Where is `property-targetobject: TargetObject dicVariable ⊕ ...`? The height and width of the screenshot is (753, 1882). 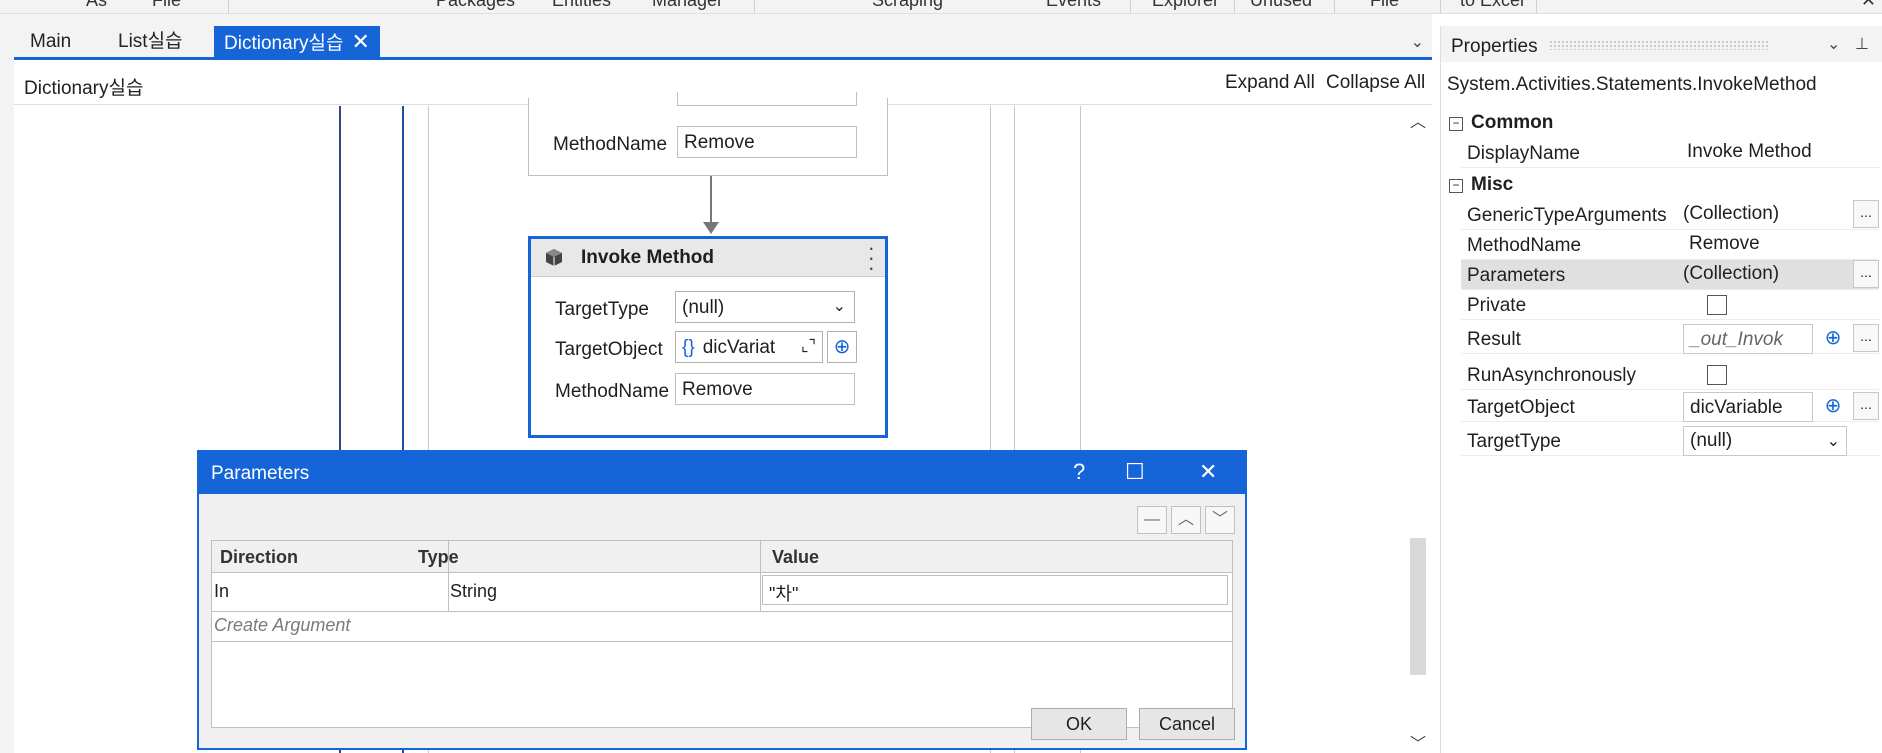 property-targetobject: TargetObject dicVariable ⊕ ... is located at coordinates (1670, 407).